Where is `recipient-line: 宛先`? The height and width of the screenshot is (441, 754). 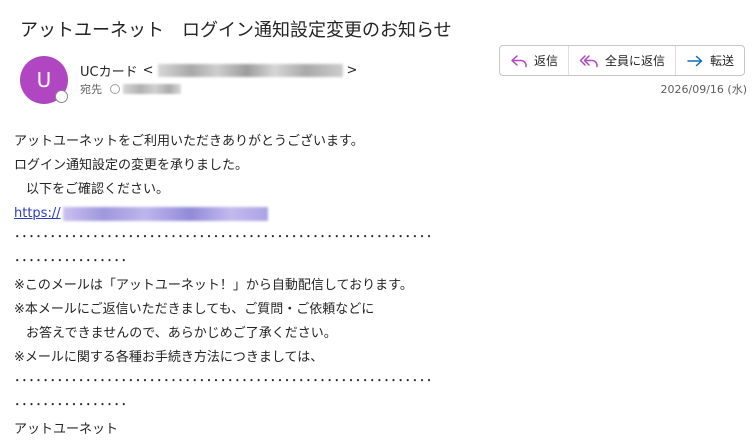 recipient-line: 宛先 is located at coordinates (130, 89).